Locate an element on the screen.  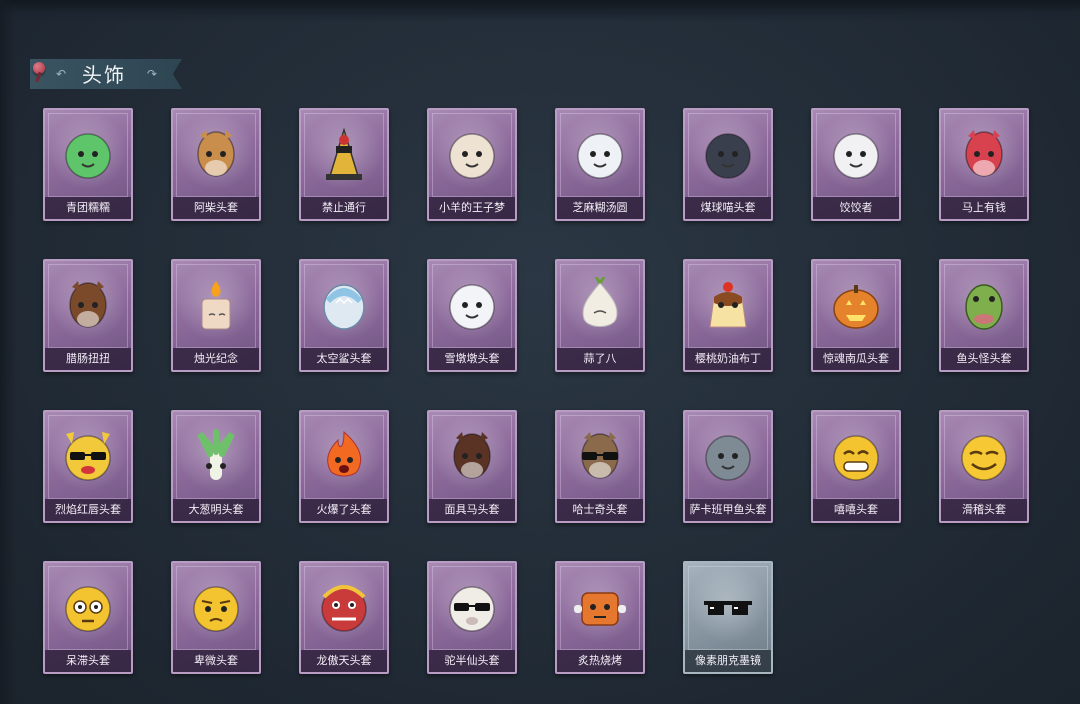
item-label: 禁止通行 is located at coordinates (344, 208).